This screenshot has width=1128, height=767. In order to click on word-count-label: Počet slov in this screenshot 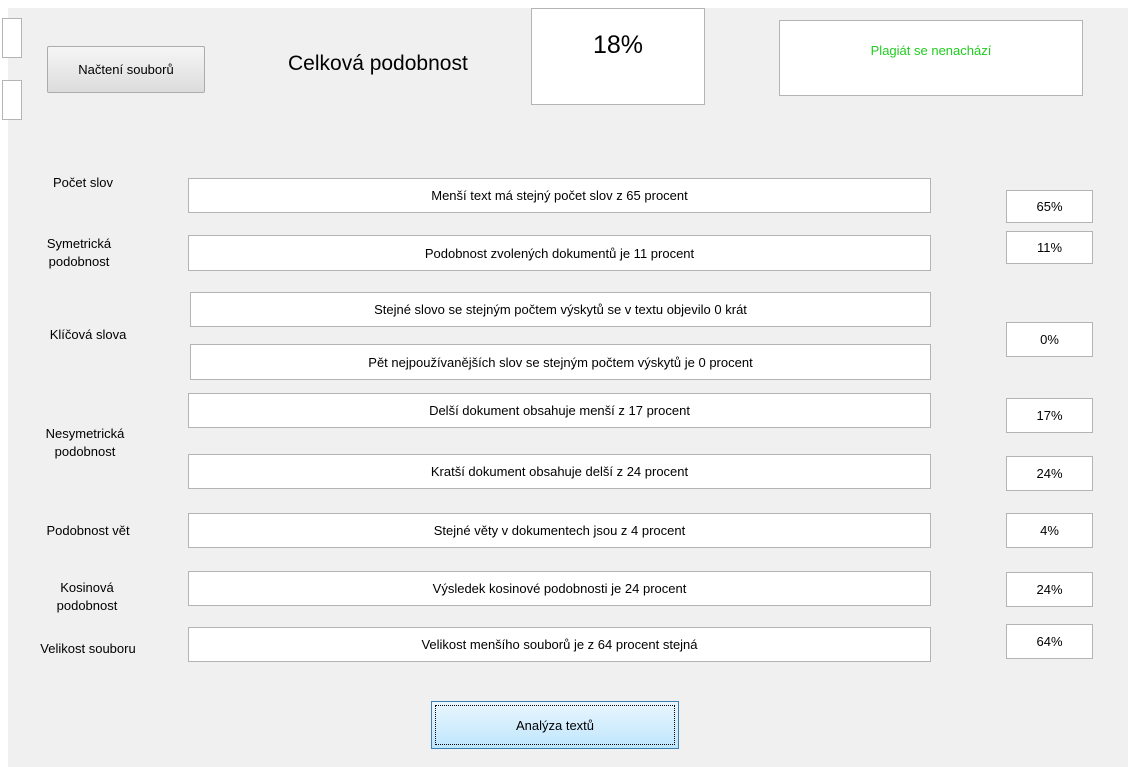, I will do `click(83, 182)`.